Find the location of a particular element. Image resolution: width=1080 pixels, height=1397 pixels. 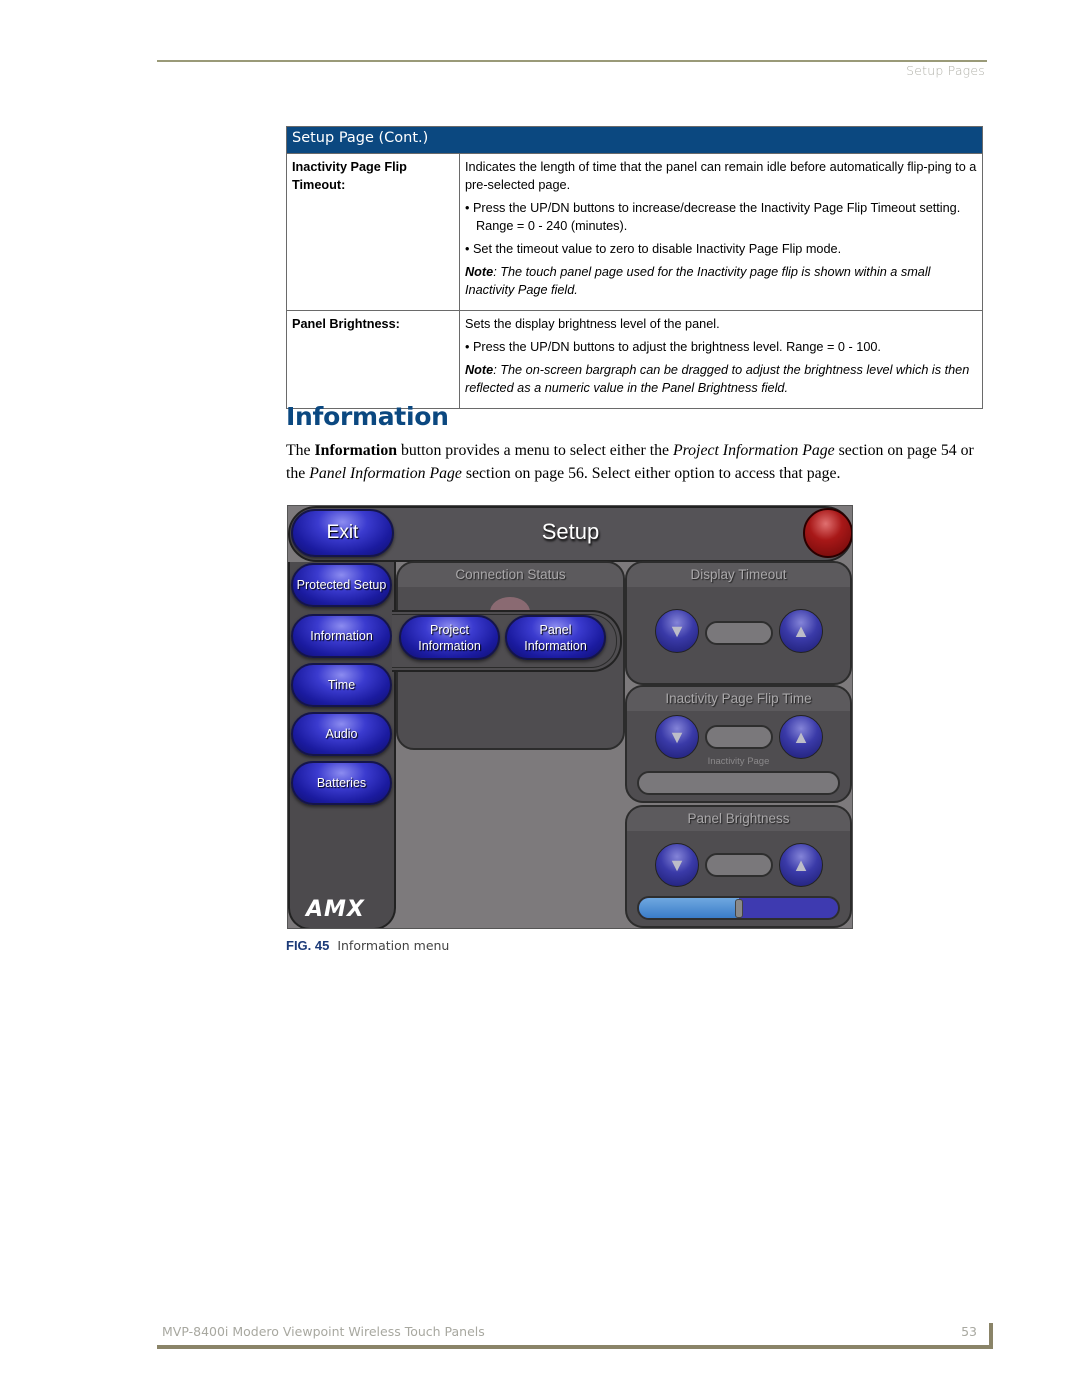

brightness-slider-thumb is located at coordinates (738, 908).